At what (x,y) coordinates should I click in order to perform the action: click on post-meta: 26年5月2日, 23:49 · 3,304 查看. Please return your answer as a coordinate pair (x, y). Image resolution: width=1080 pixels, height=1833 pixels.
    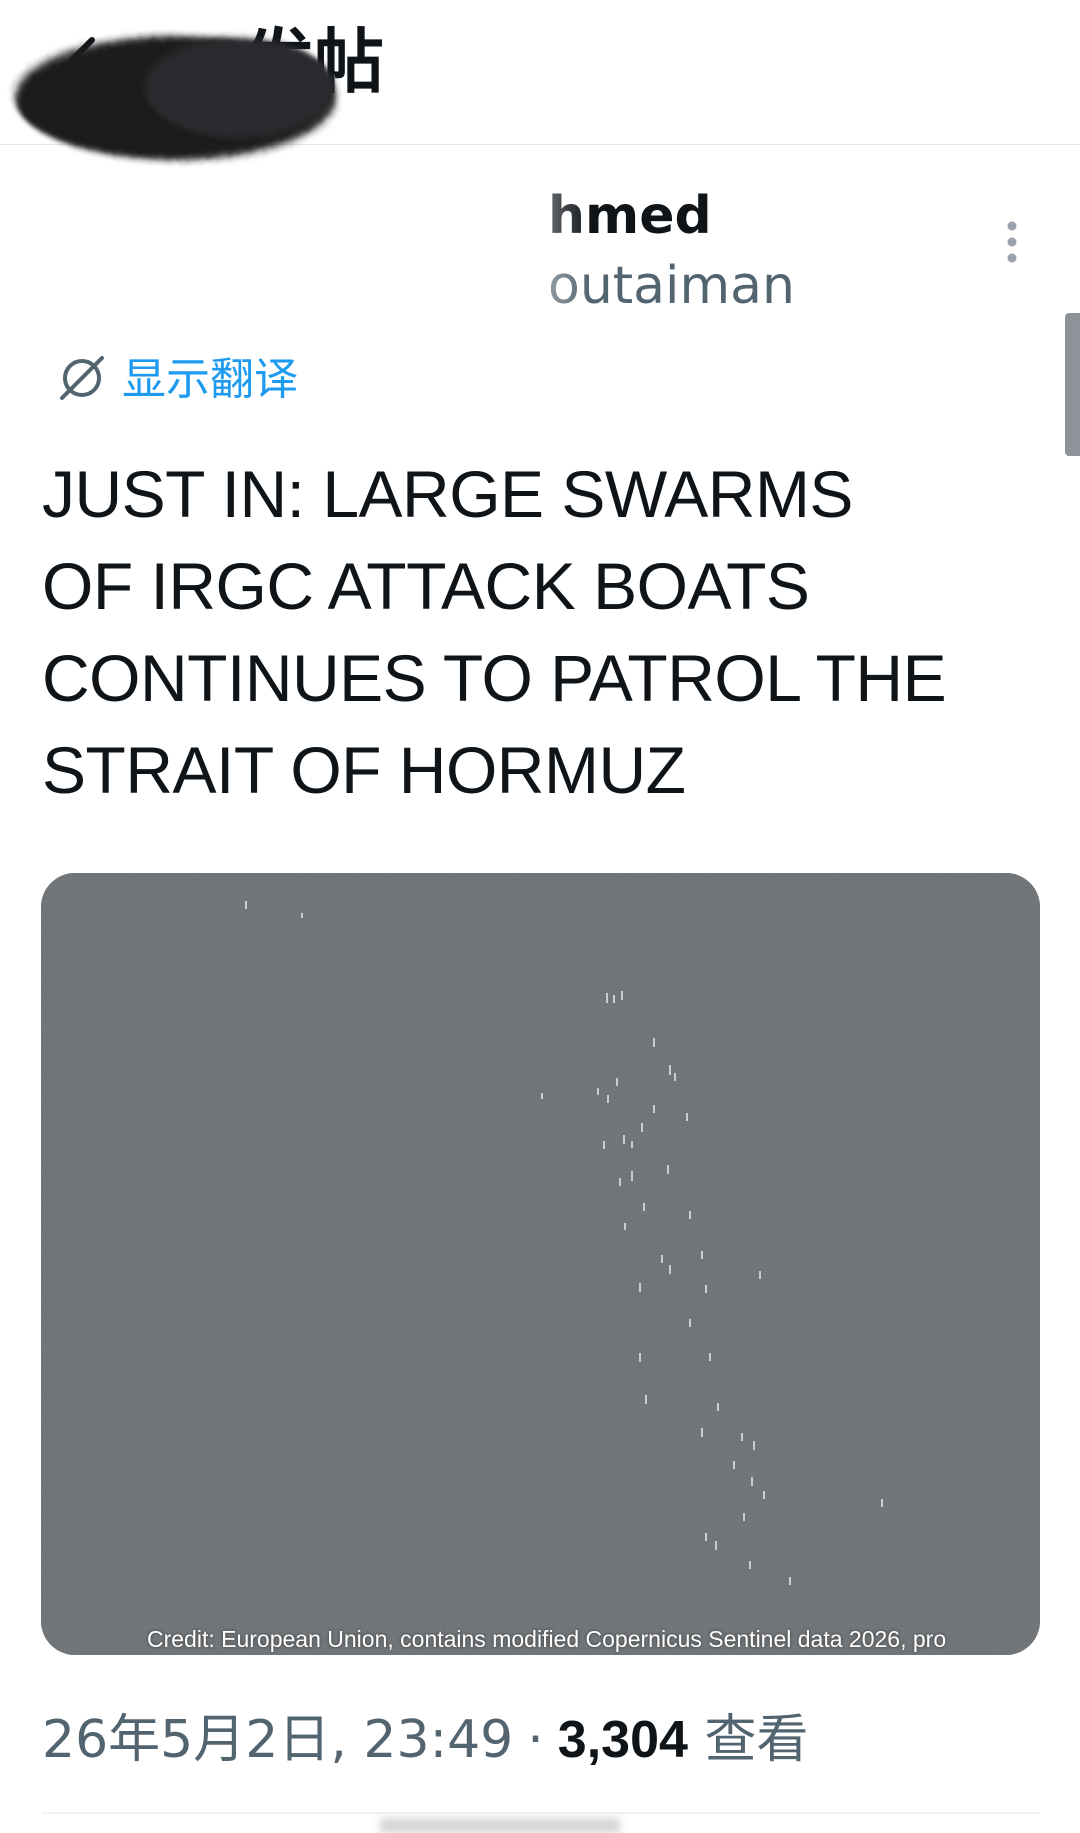
    Looking at the image, I should click on (425, 1740).